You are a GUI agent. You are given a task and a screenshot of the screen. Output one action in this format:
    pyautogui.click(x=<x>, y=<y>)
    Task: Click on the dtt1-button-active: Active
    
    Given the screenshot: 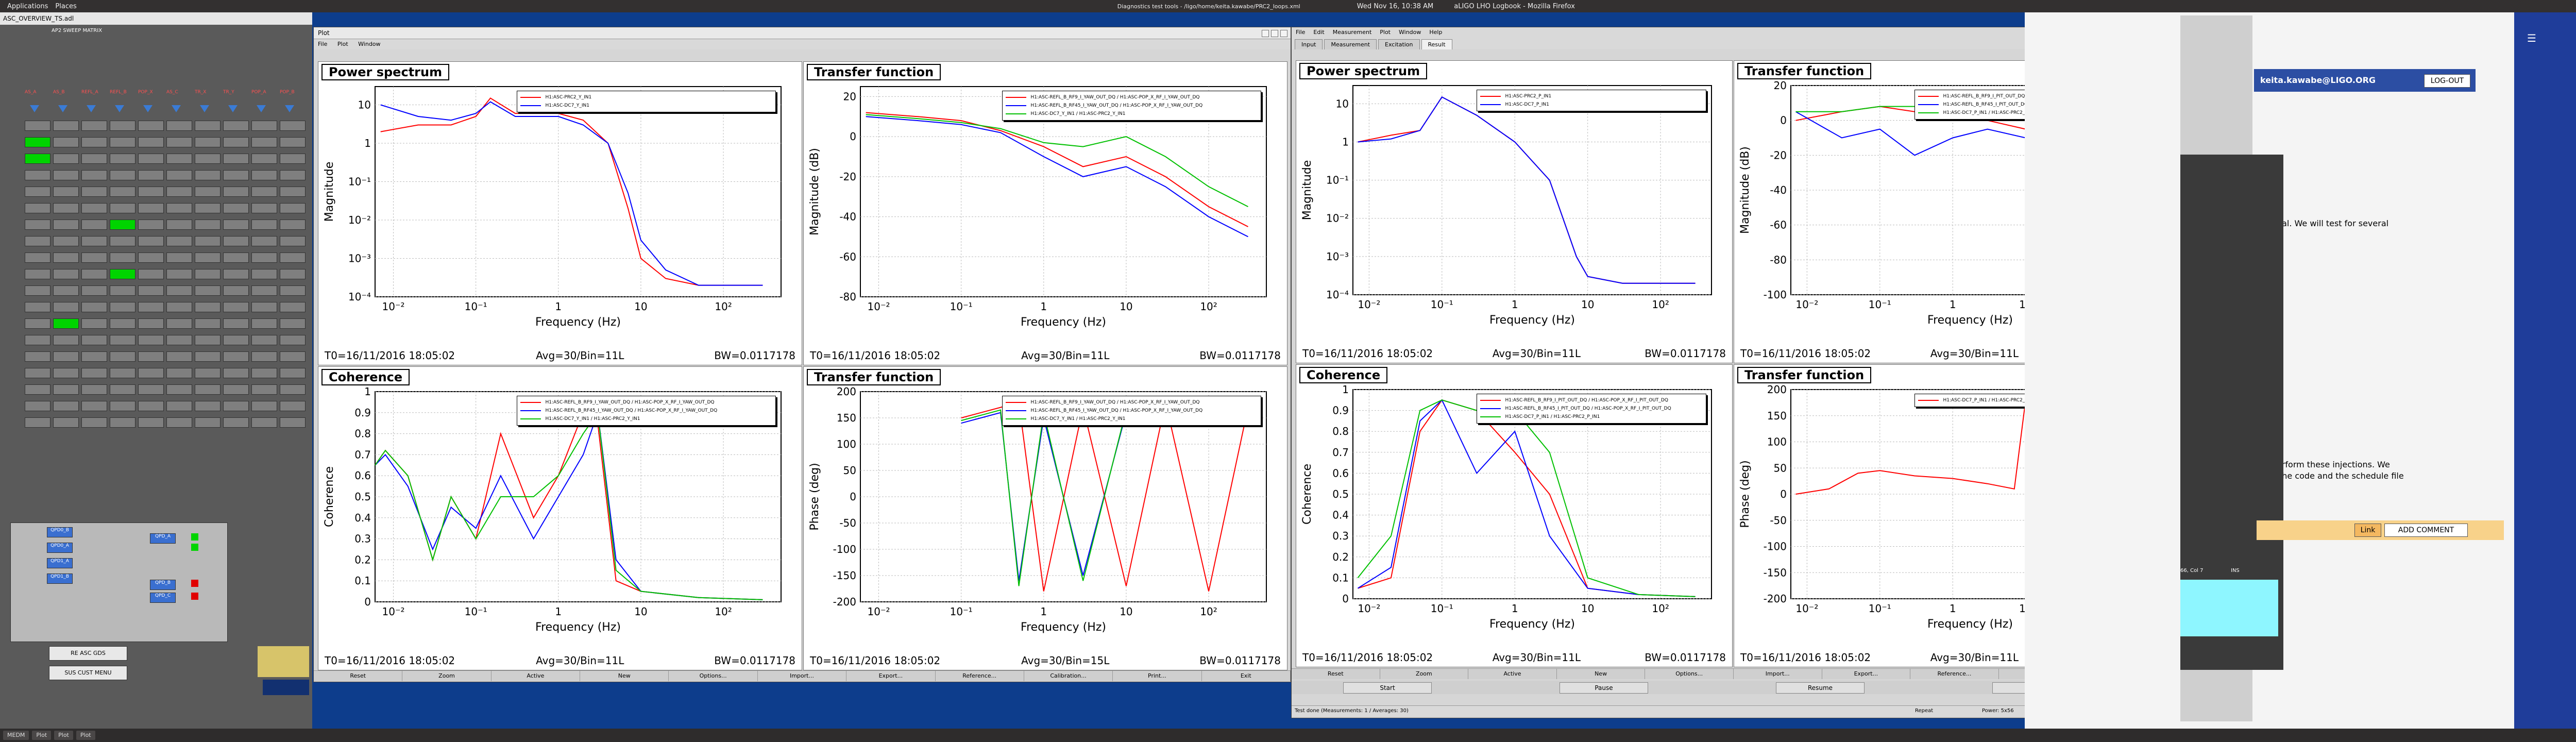 What is the action you would take?
    pyautogui.click(x=536, y=676)
    